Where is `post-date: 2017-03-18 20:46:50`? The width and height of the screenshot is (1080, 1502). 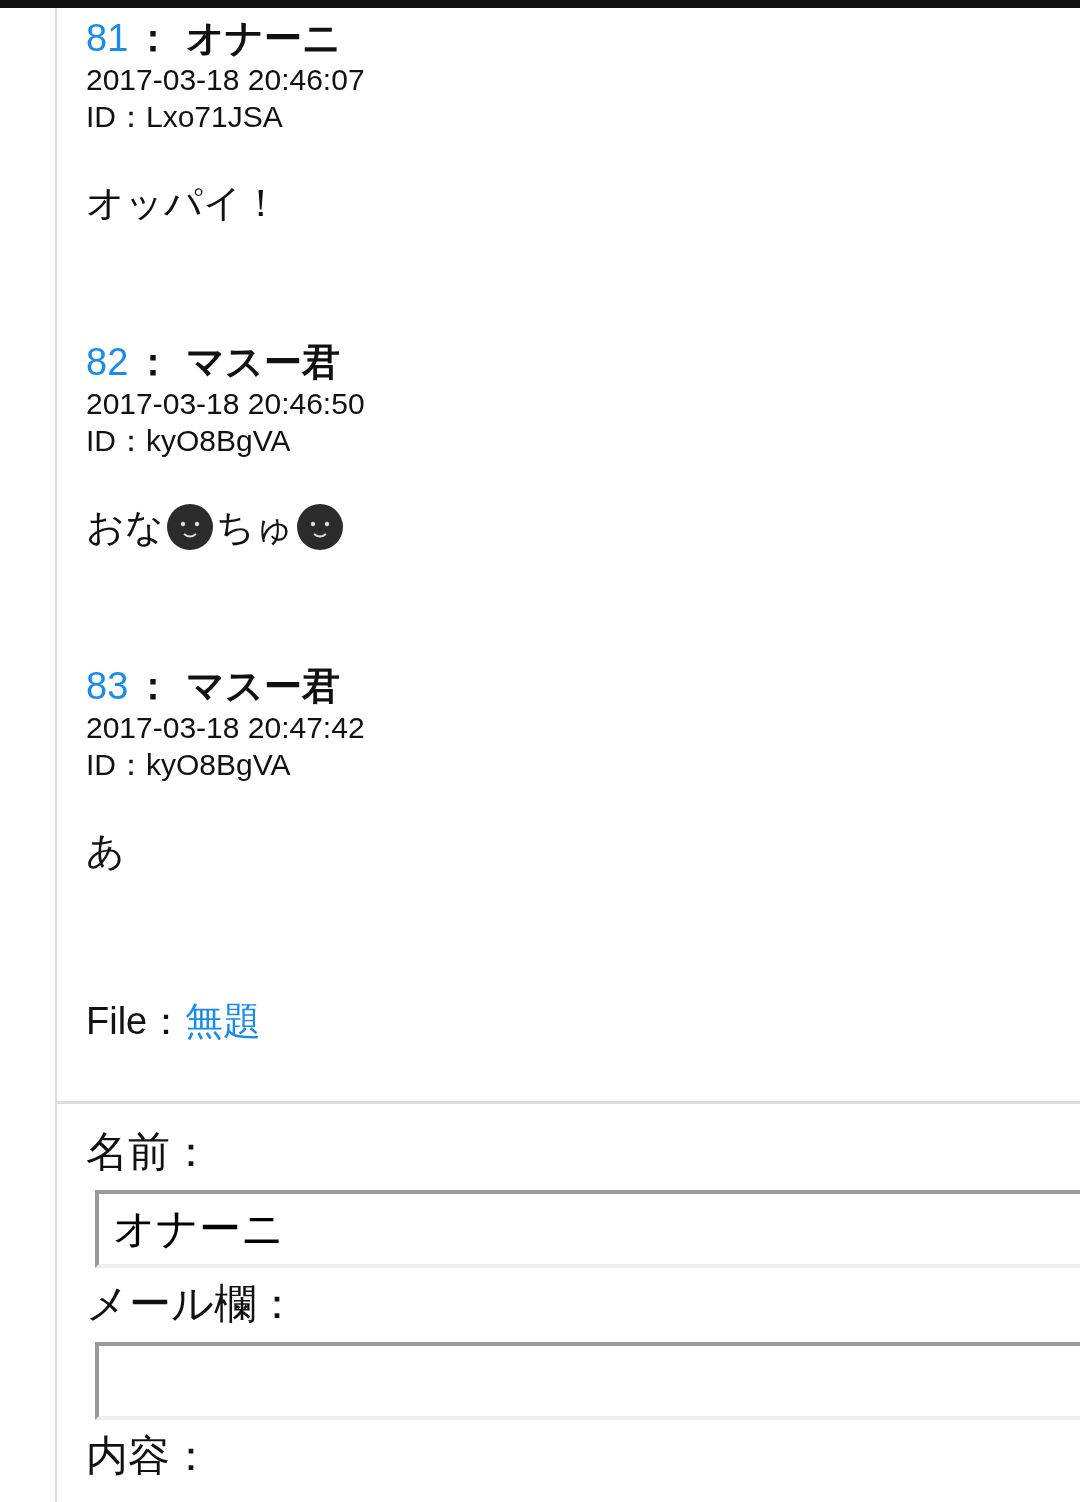 post-date: 2017-03-18 20:46:50 is located at coordinates (226, 404).